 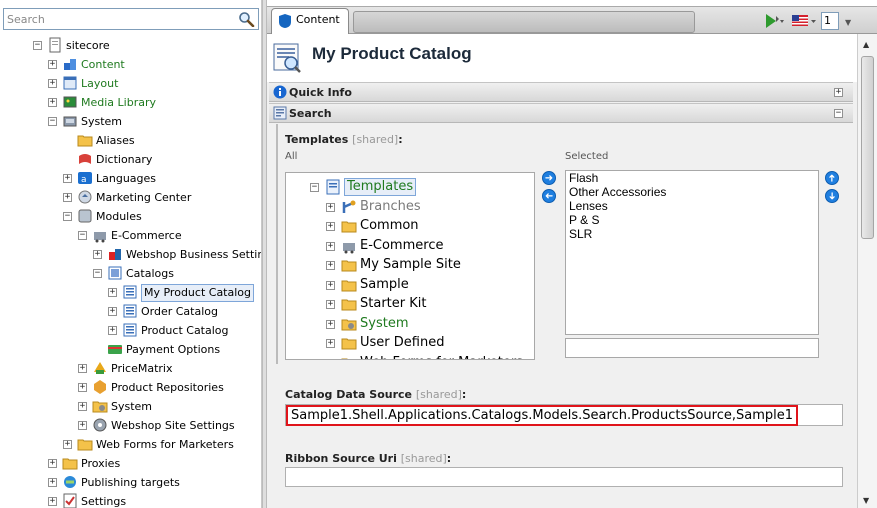 I want to click on template-tree-node: + My Sample Site, so click(x=410, y=264).